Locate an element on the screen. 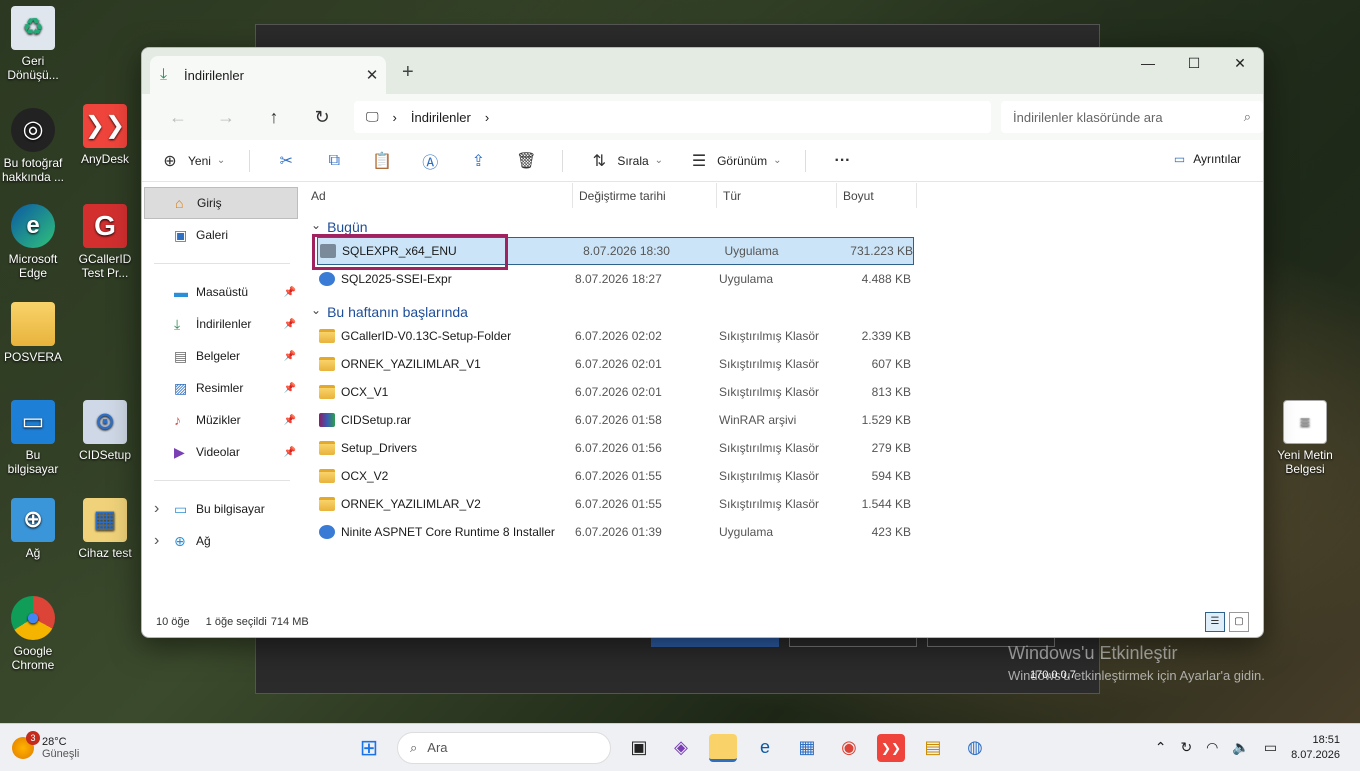  group-header: Bugün is located at coordinates (784, 222).